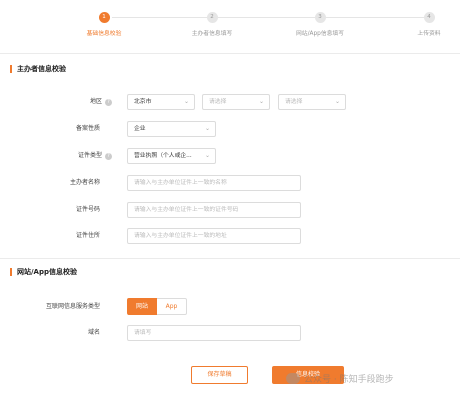  What do you see at coordinates (104, 17) in the screenshot?
I see `step-1-number: 1` at bounding box center [104, 17].